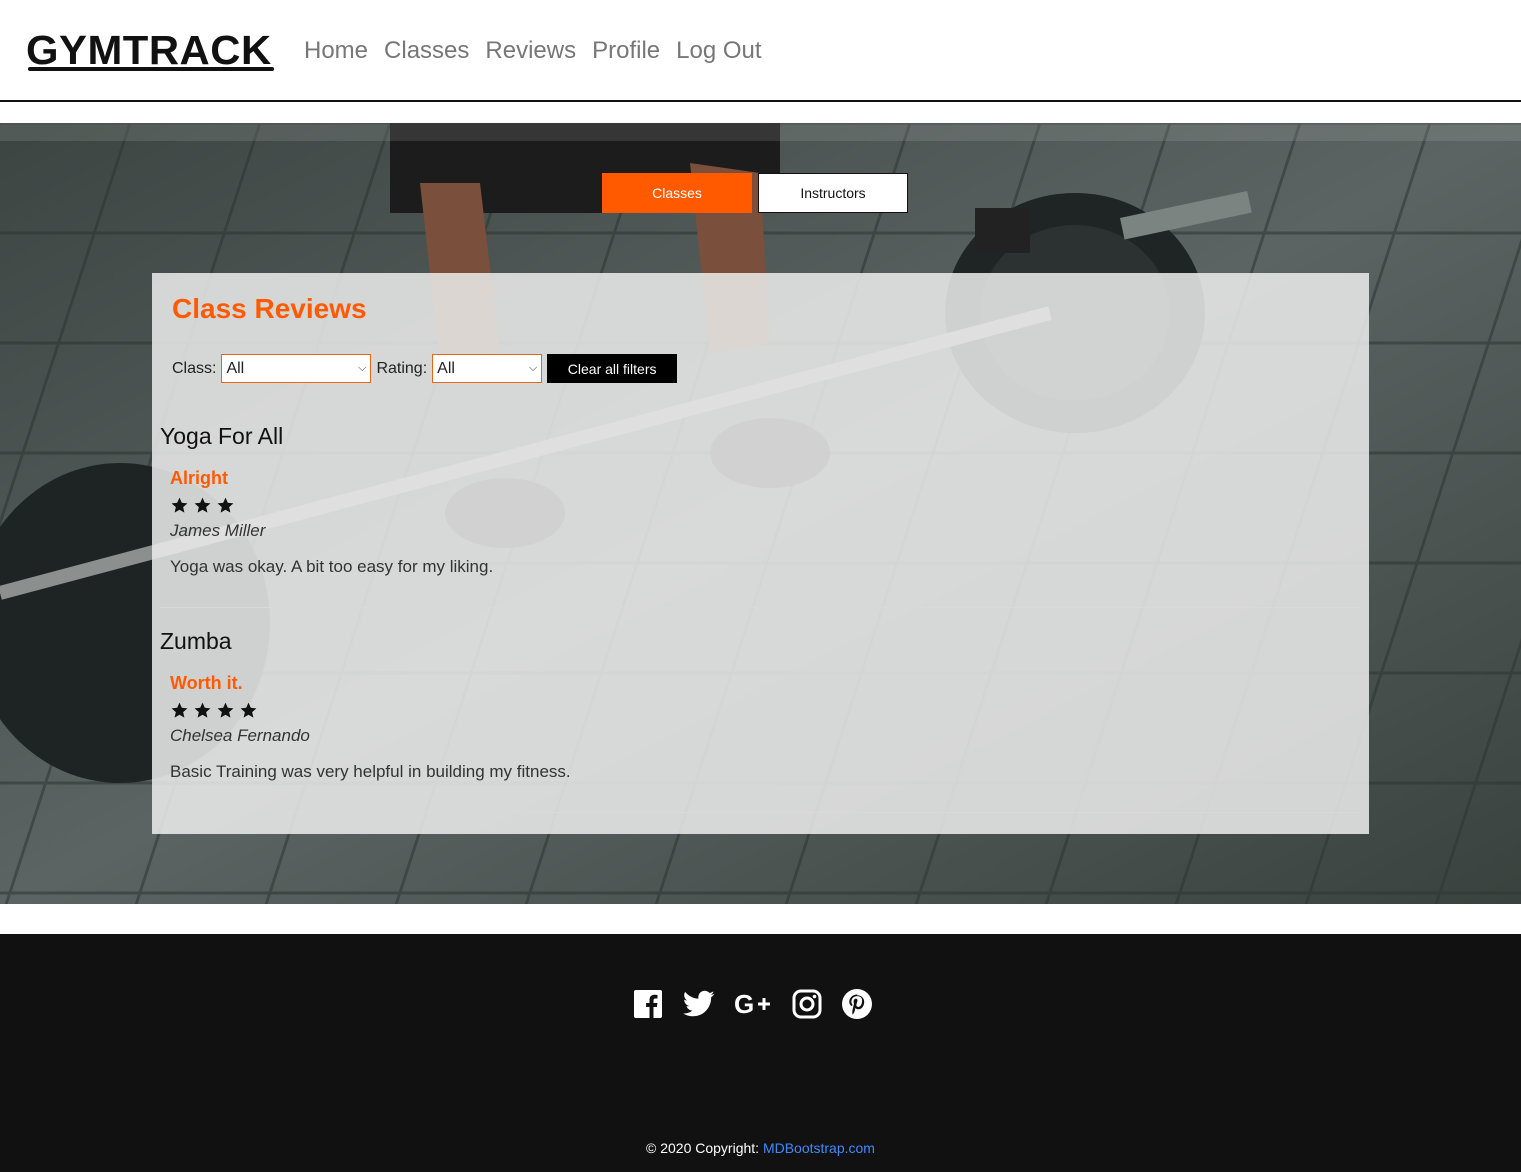 This screenshot has height=1172, width=1521. I want to click on reviewer-name: James Miller, so click(218, 530).